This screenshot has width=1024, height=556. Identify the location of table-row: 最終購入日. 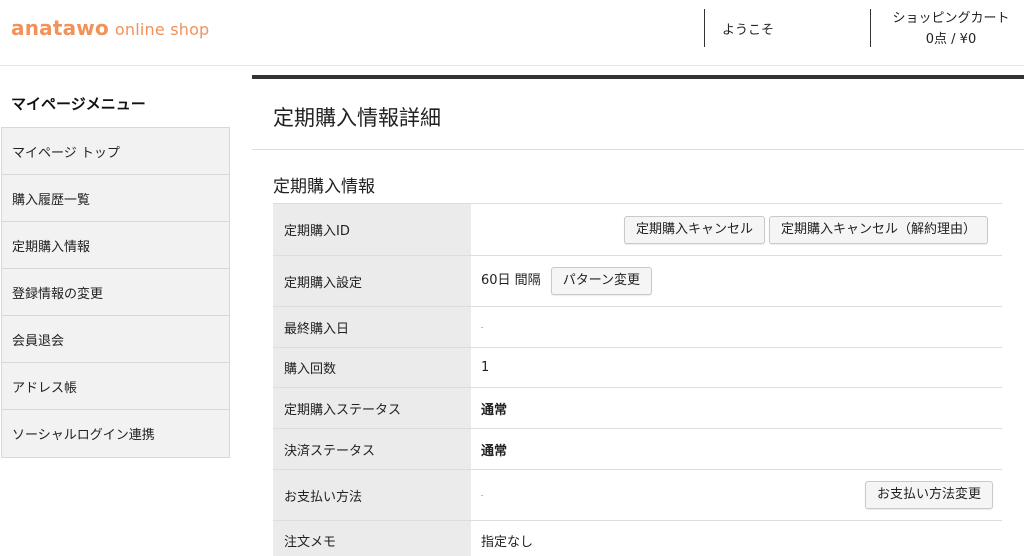
(637, 327).